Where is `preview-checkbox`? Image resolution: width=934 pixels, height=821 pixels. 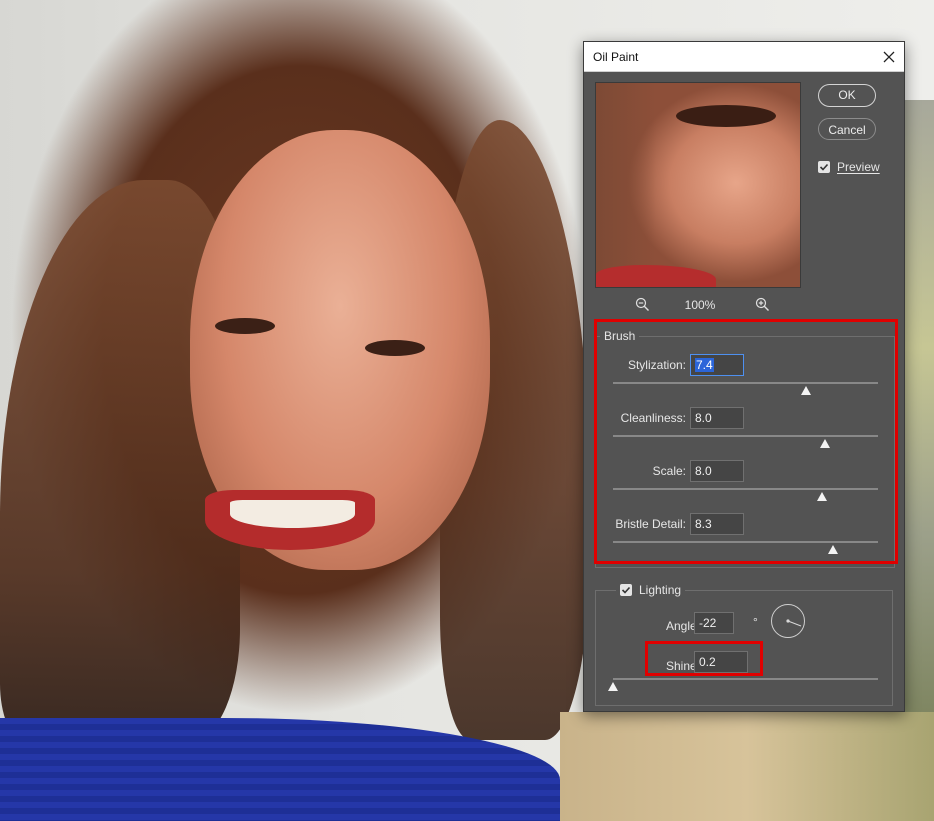
preview-checkbox is located at coordinates (824, 167).